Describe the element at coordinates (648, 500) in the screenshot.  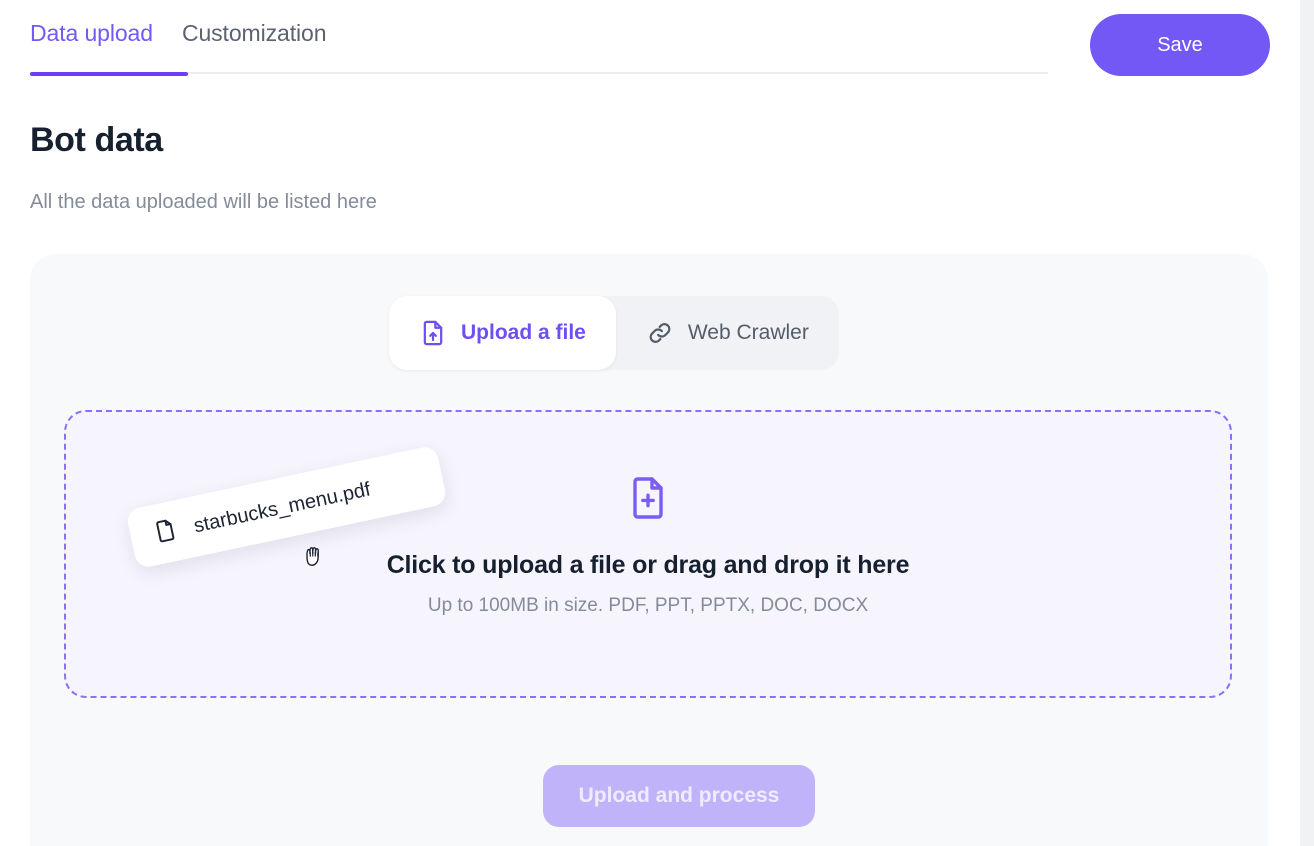
I see `file-plus-icon` at that location.